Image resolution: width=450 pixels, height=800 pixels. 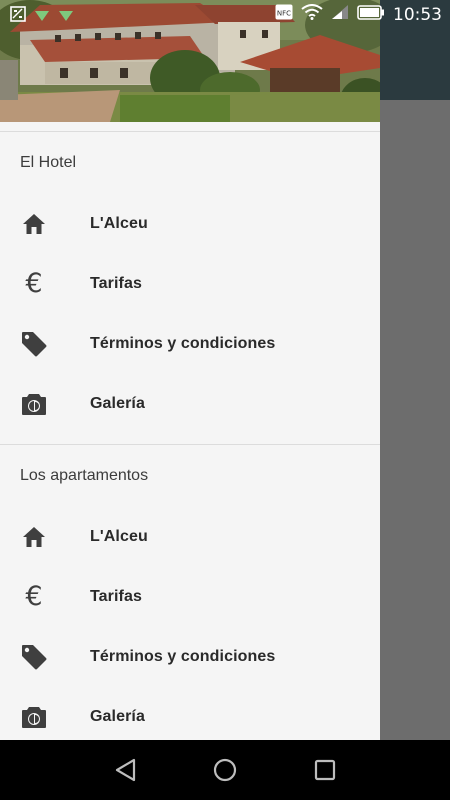 I want to click on status-bar-right: NFC 10:53, so click(x=358, y=14).